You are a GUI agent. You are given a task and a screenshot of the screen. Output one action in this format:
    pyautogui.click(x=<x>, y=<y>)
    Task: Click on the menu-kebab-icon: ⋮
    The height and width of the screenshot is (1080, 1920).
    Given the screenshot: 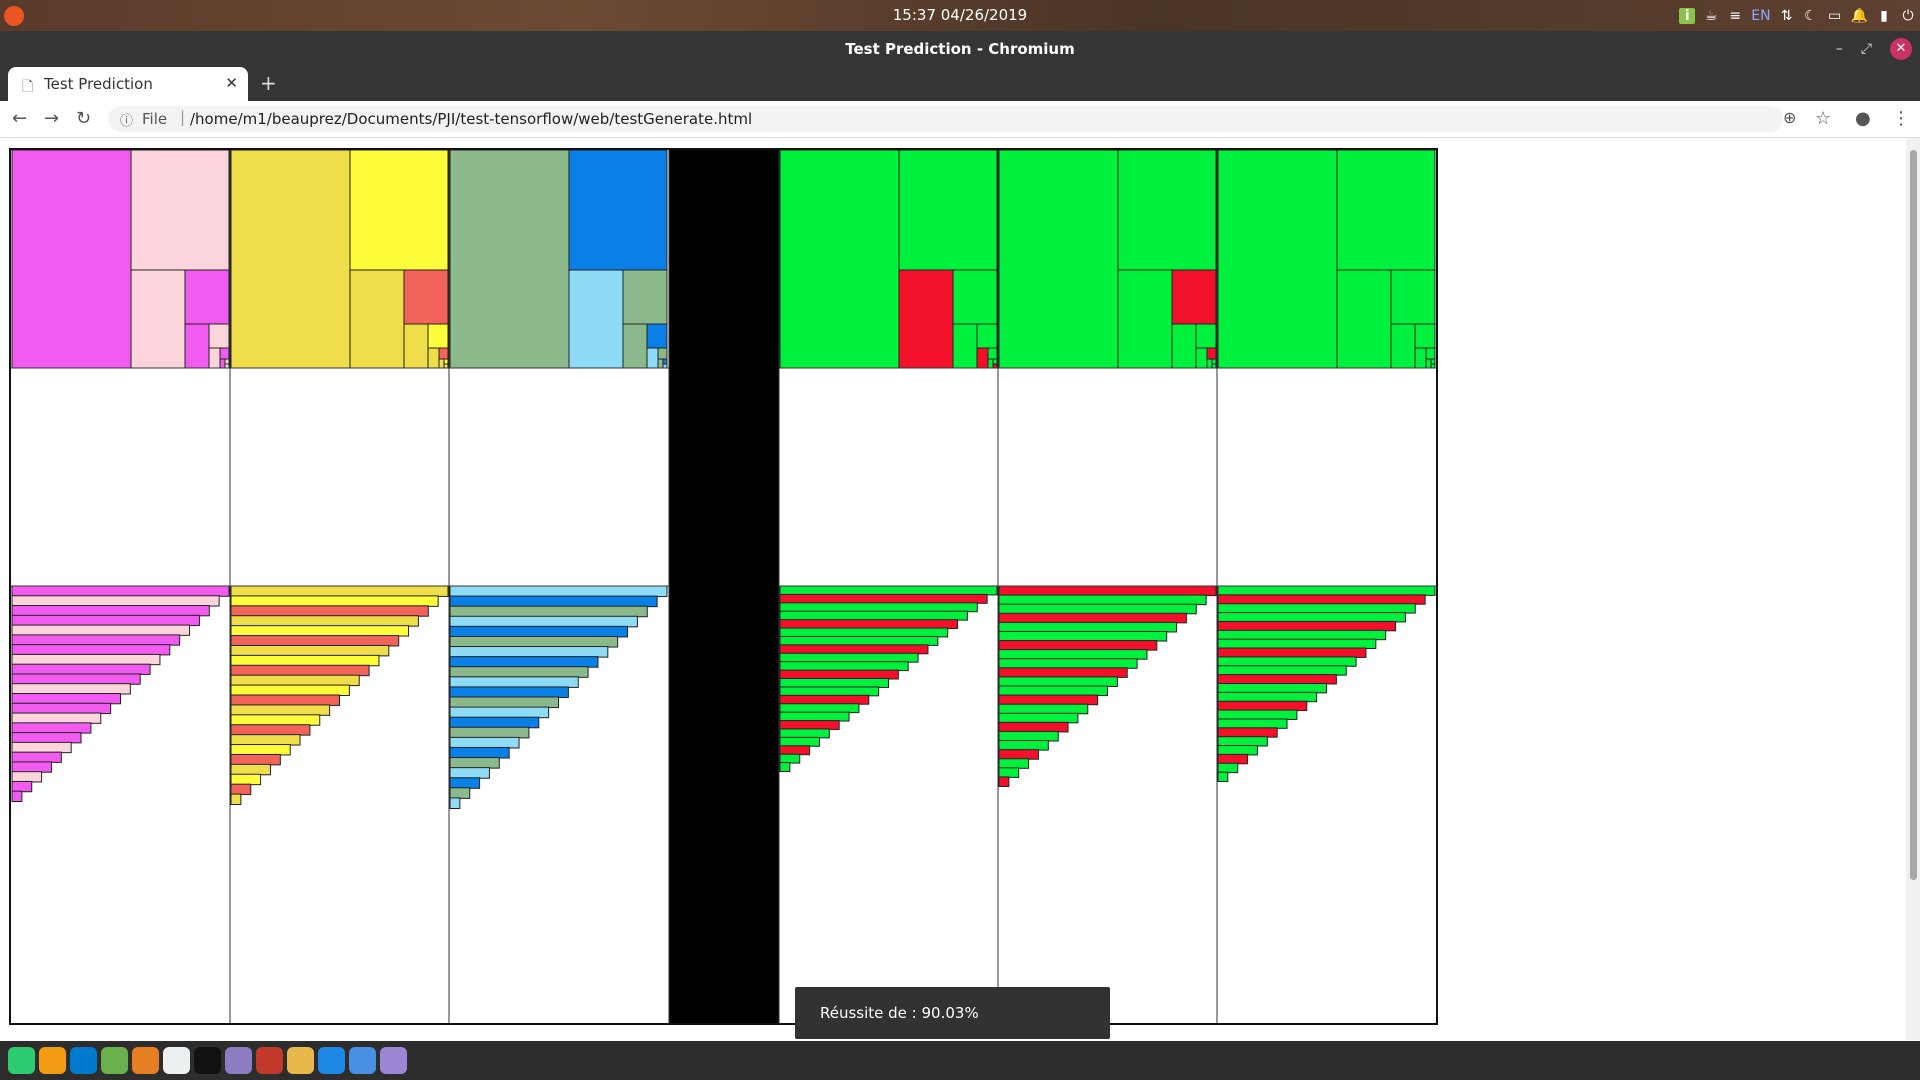 What is the action you would take?
    pyautogui.click(x=1901, y=118)
    